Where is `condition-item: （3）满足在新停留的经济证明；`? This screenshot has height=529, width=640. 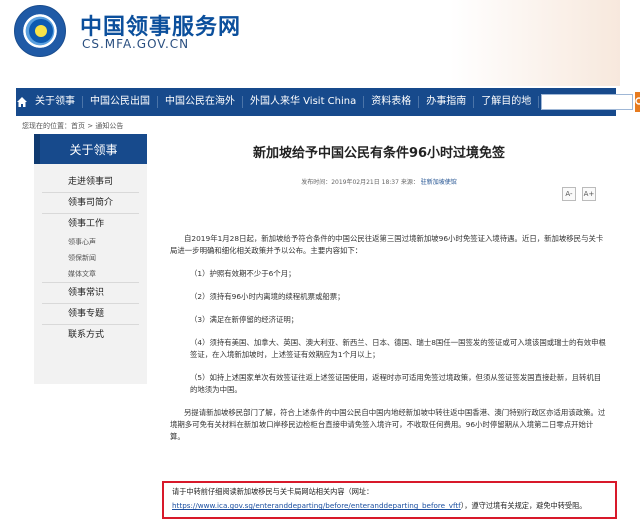
condition-item: （3）满足在新停留的经济证明； is located at coordinates (244, 319).